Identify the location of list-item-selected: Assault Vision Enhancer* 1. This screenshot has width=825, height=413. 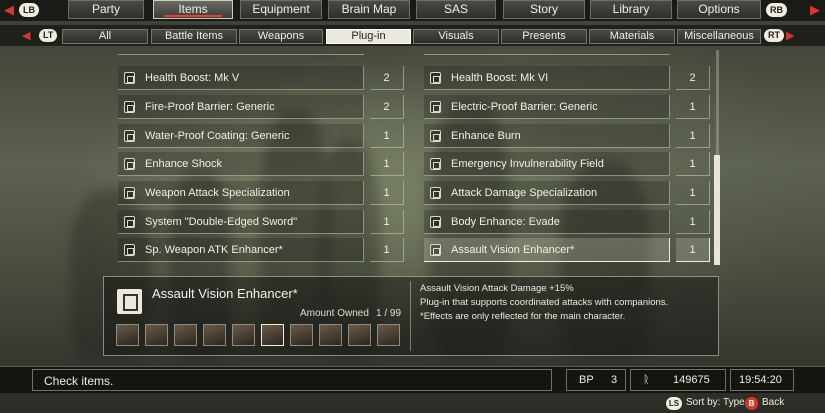
(567, 250).